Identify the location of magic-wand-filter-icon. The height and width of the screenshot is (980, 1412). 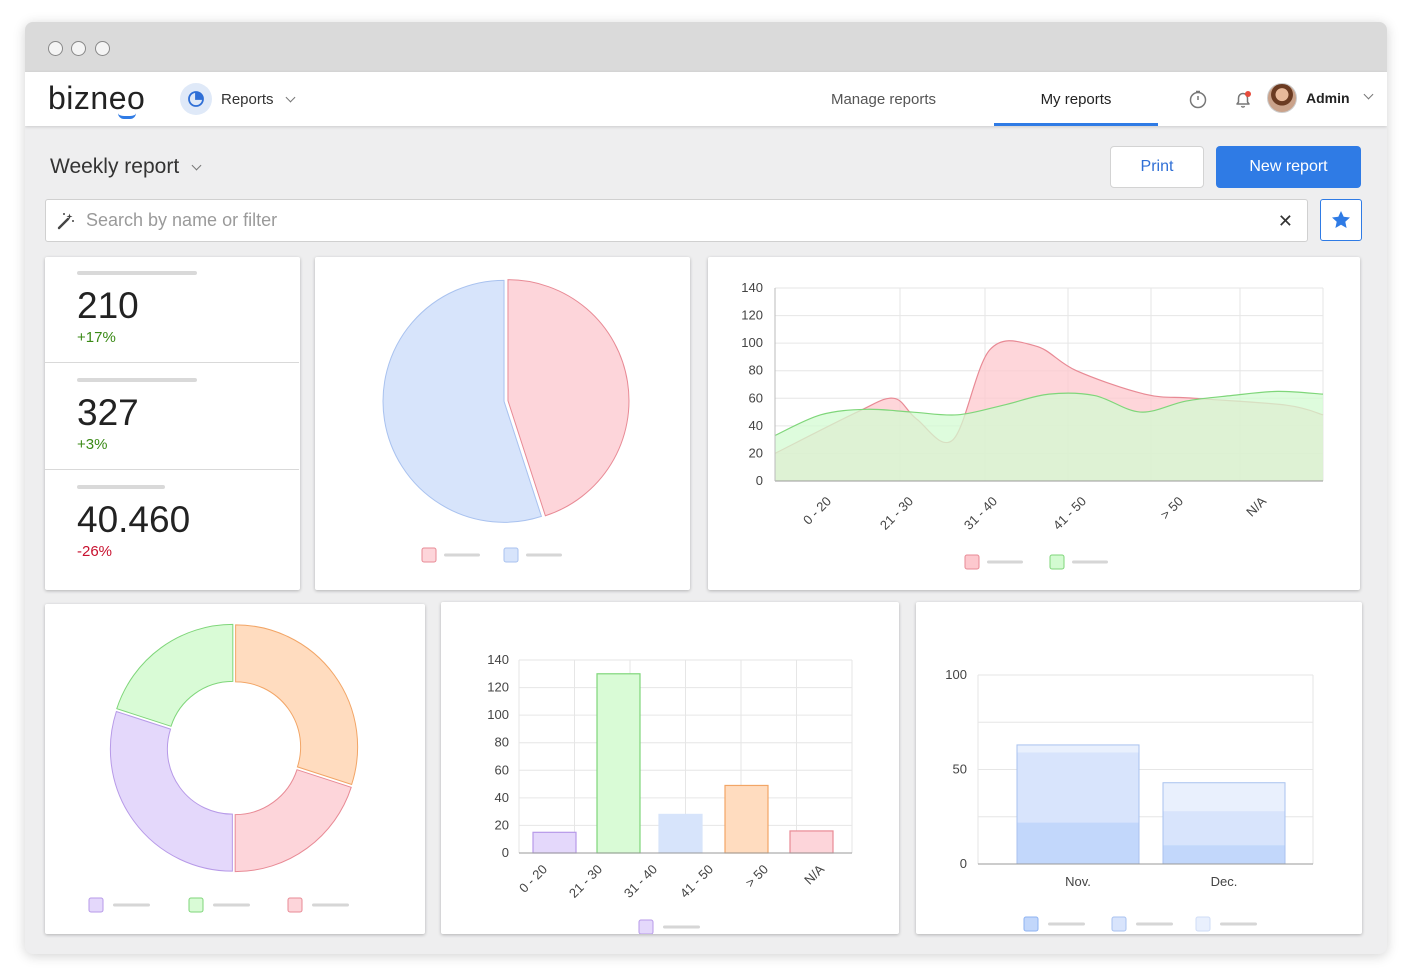
(66, 221).